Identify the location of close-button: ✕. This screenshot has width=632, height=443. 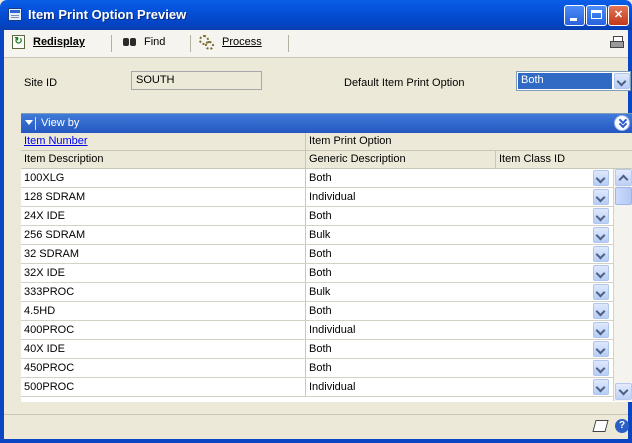
(618, 15).